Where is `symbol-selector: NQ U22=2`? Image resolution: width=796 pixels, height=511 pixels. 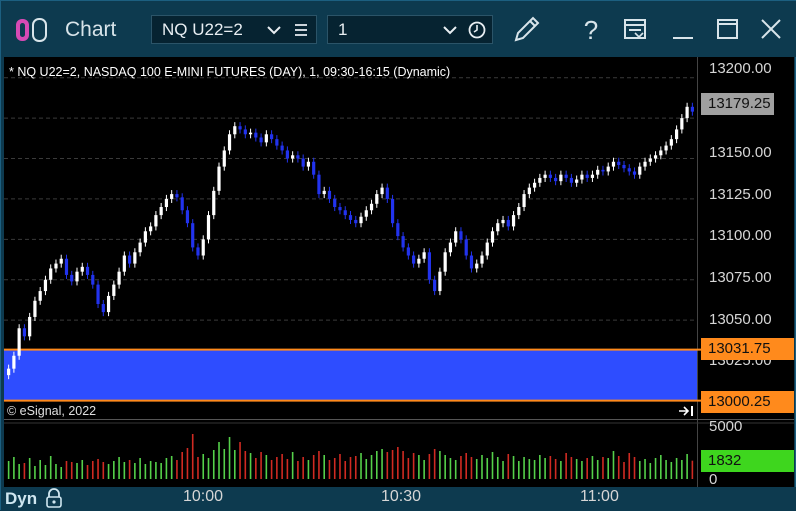
symbol-selector: NQ U22=2 is located at coordinates (234, 29).